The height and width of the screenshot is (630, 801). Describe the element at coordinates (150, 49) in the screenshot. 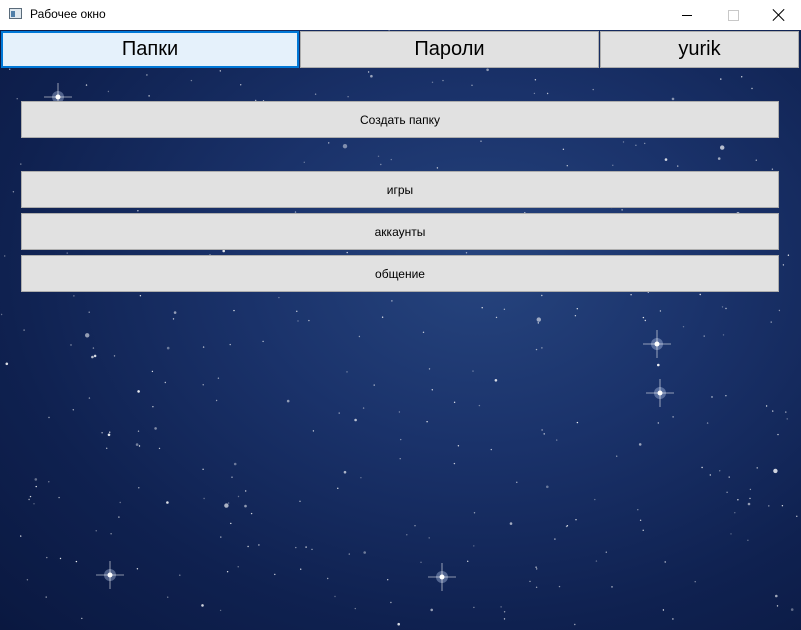

I see `tab-folders: Папки` at that location.